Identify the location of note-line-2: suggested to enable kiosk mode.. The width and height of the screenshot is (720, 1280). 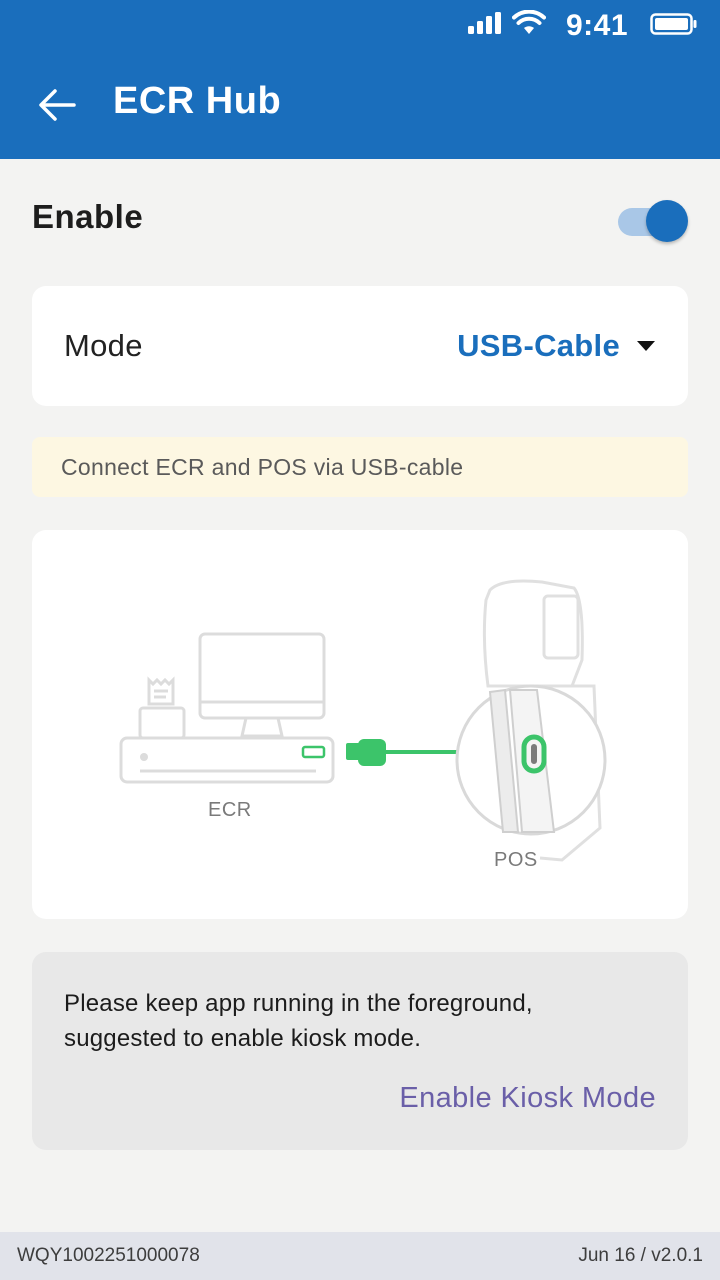
(243, 1038).